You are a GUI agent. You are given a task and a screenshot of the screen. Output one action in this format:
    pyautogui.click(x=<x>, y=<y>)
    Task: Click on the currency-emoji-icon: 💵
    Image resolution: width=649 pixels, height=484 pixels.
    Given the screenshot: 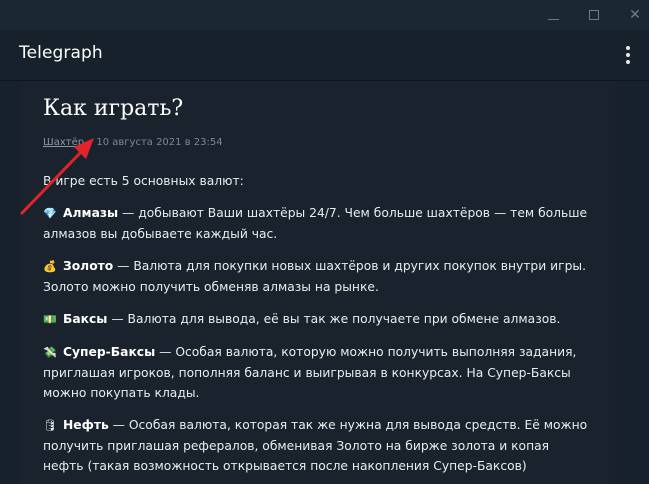 What is the action you would take?
    pyautogui.click(x=50, y=319)
    